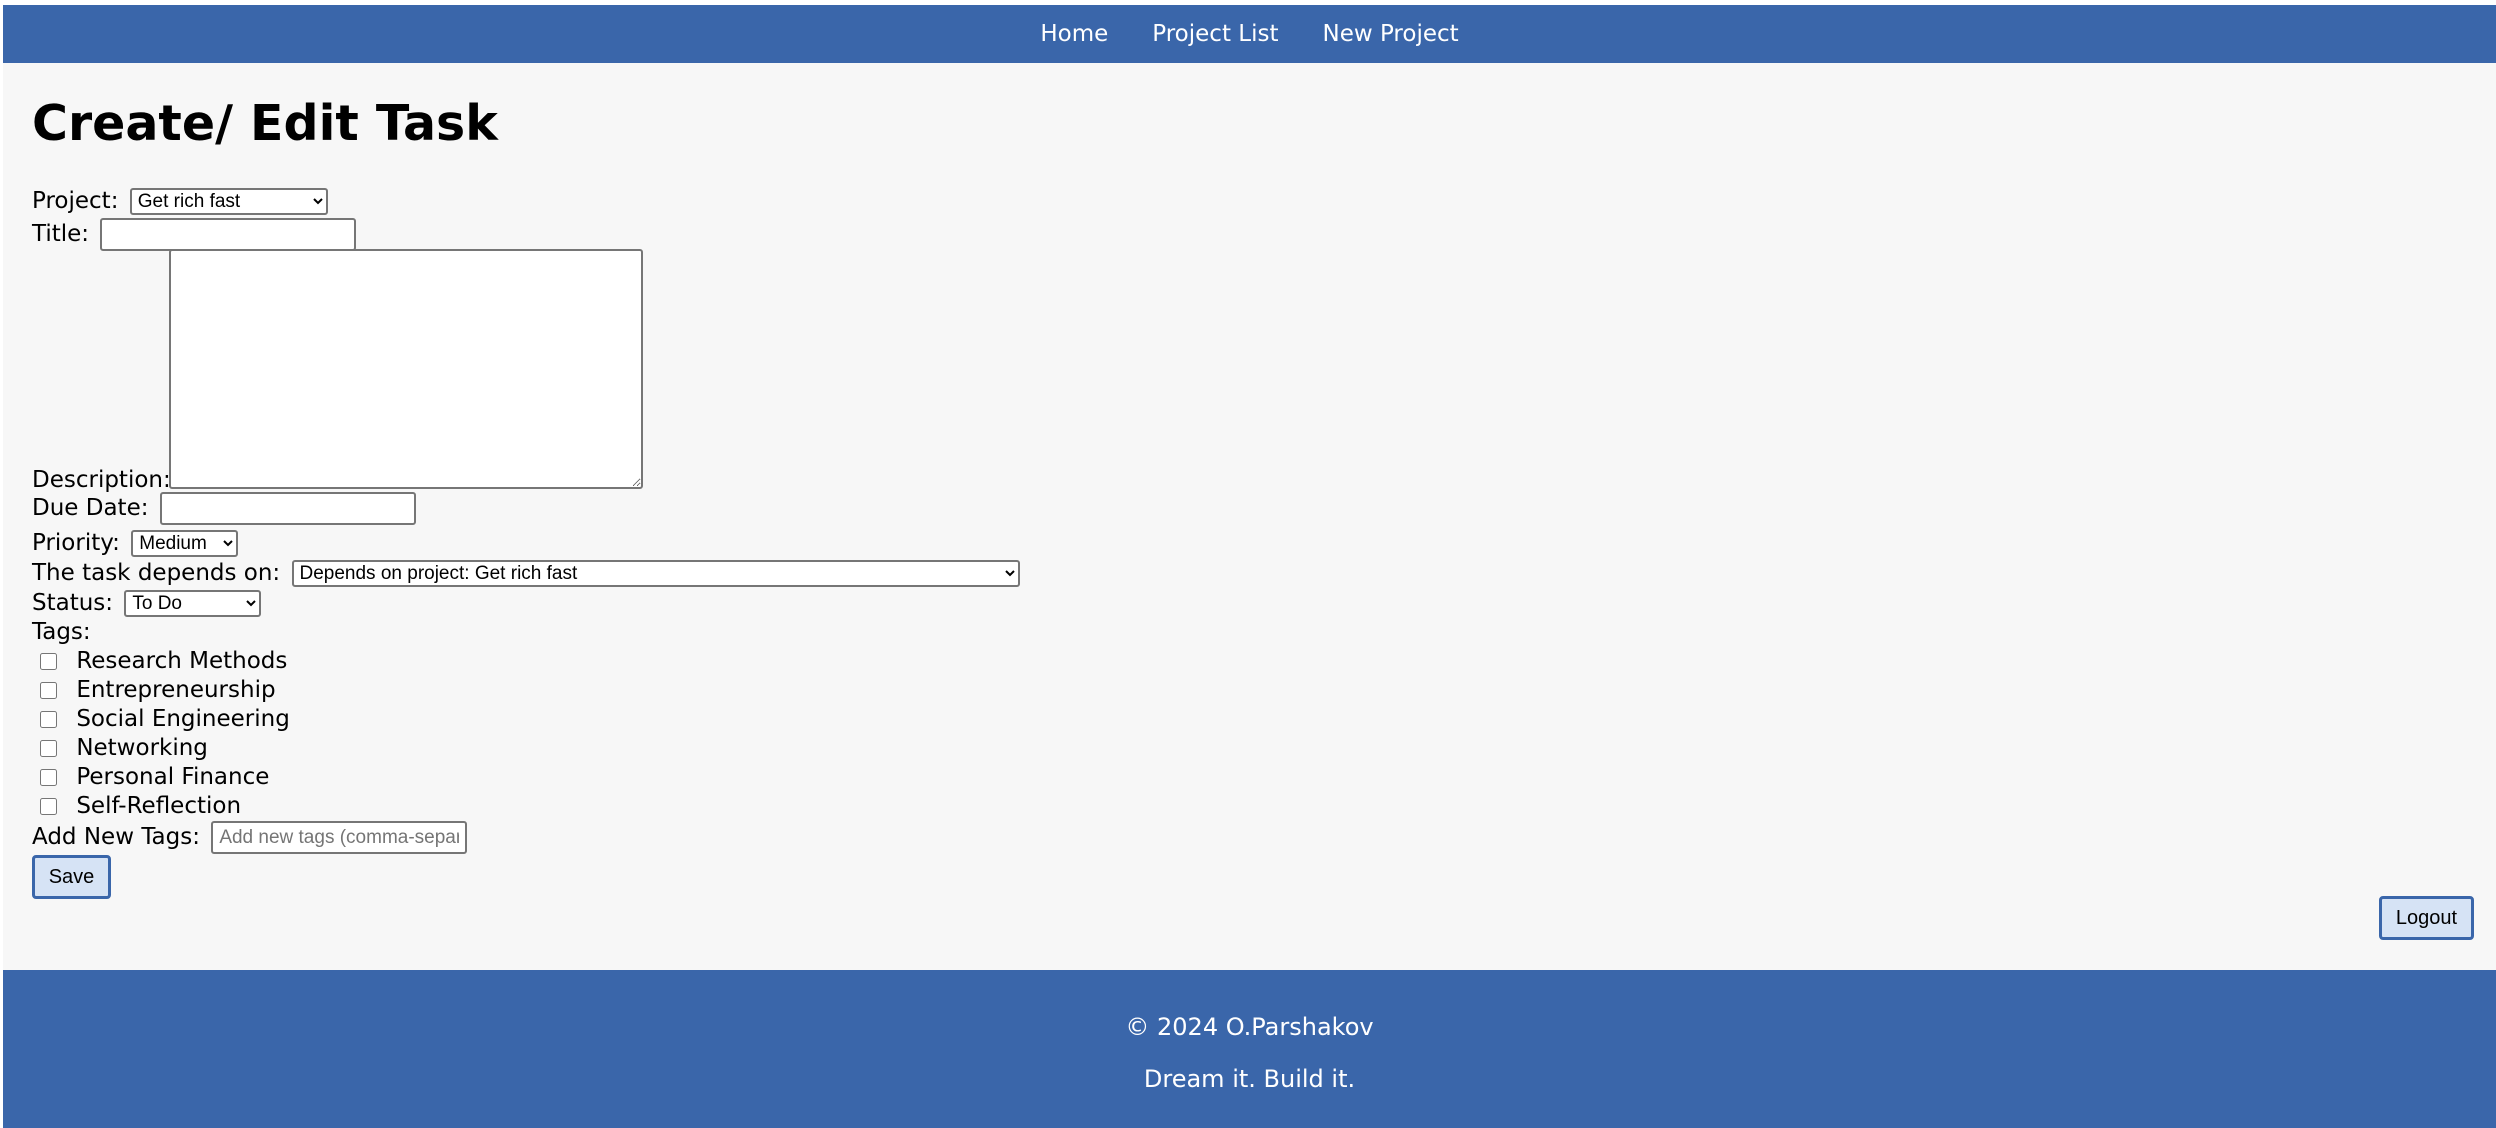 The height and width of the screenshot is (1128, 2496). I want to click on new-tags-row: Add New Tags:, so click(250, 837).